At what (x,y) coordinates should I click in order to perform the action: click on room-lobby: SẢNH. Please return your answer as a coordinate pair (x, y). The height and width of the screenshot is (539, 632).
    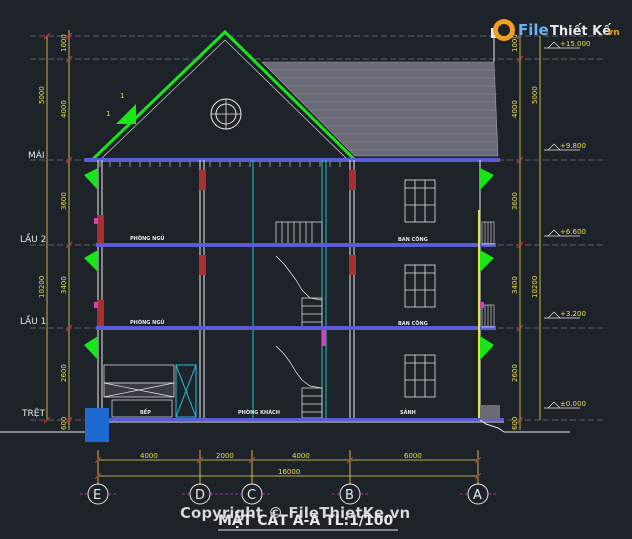
    Looking at the image, I should click on (408, 412).